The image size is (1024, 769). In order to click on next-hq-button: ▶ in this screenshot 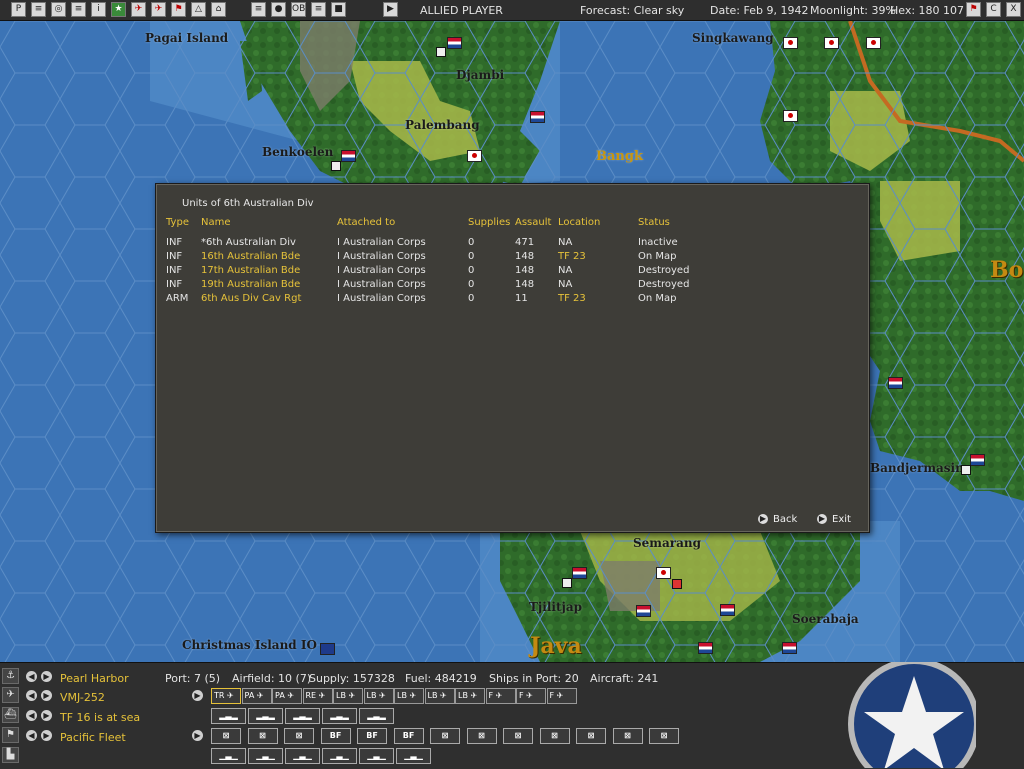, I will do `click(46, 735)`.